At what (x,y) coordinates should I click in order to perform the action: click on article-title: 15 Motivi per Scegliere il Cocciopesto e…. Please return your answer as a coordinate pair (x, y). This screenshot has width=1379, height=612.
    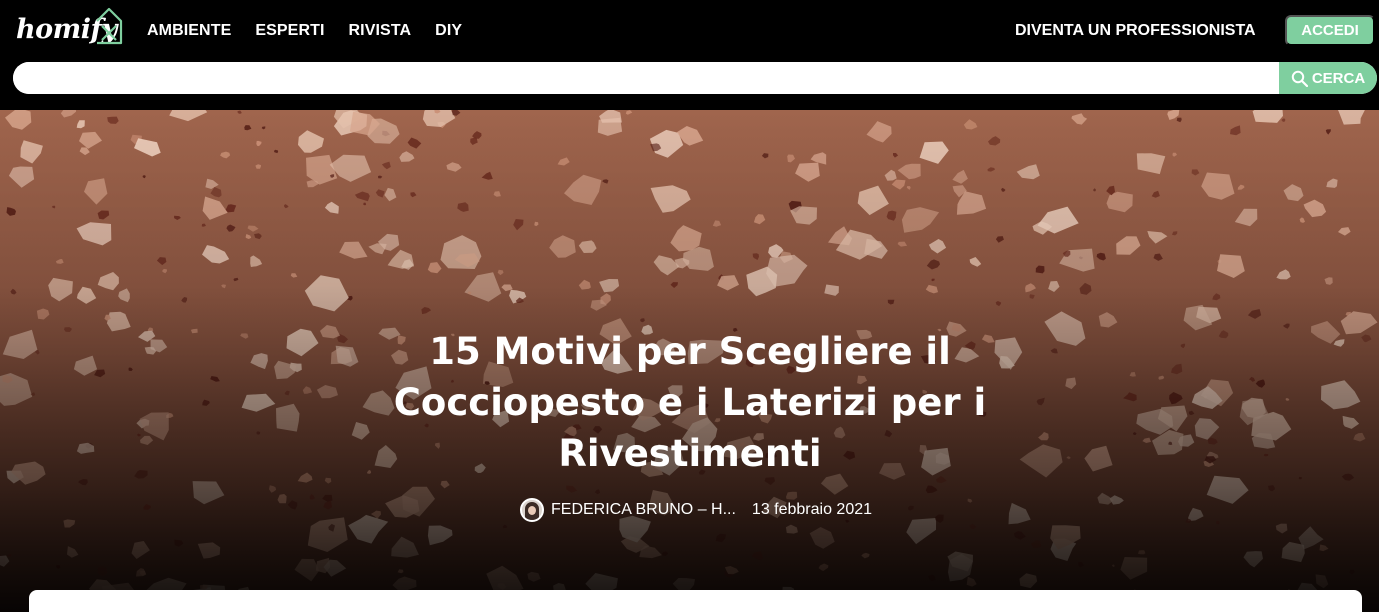
    Looking at the image, I should click on (690, 402).